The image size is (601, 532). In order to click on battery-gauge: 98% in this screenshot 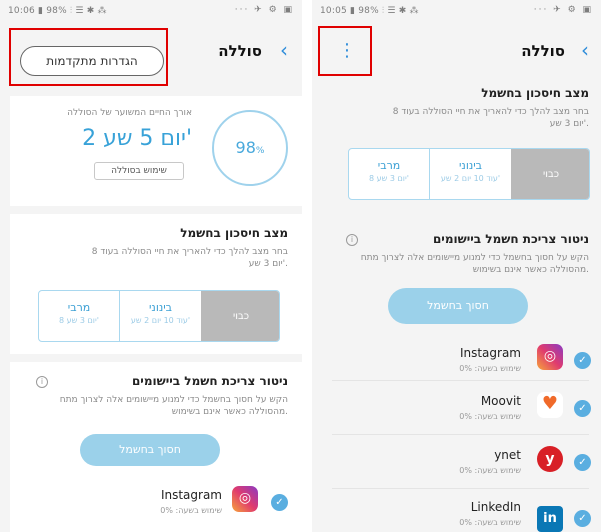, I will do `click(250, 148)`.